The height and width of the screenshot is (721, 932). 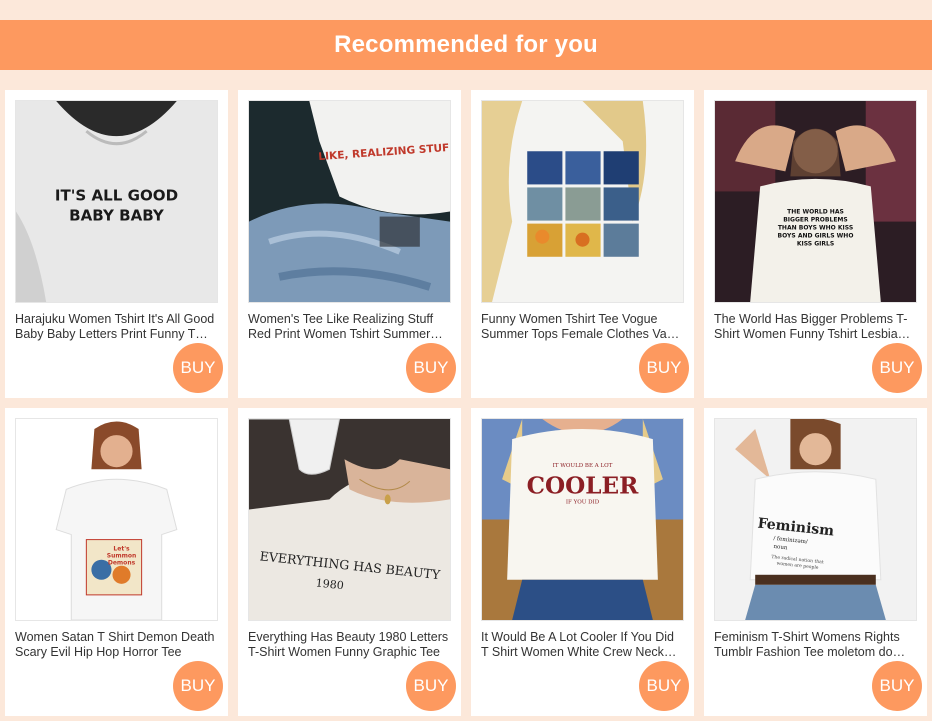 I want to click on image-text-line: THAN BOYS WHO KISS, so click(x=815, y=228).